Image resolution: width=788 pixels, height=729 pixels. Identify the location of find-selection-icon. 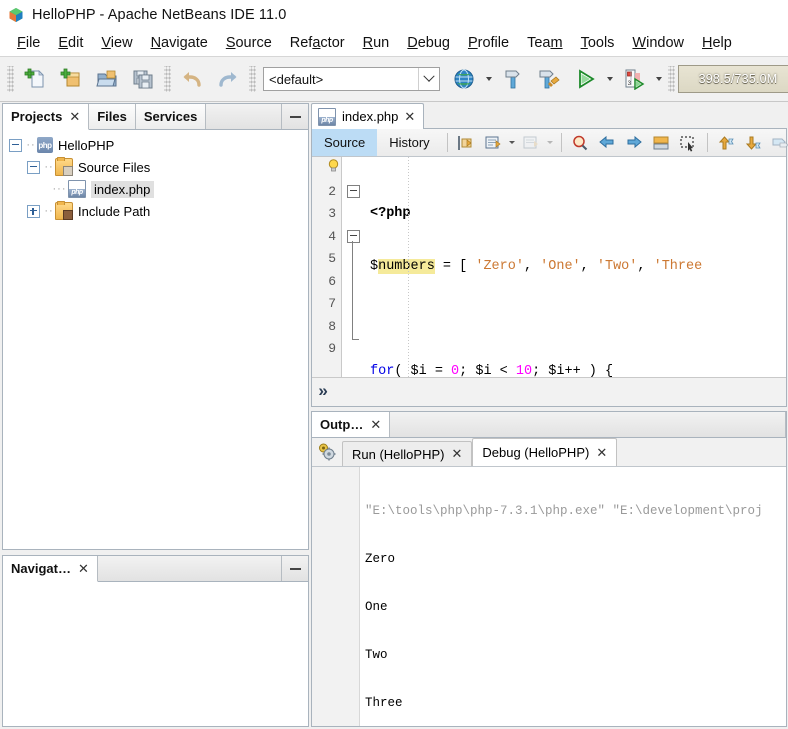
(580, 142).